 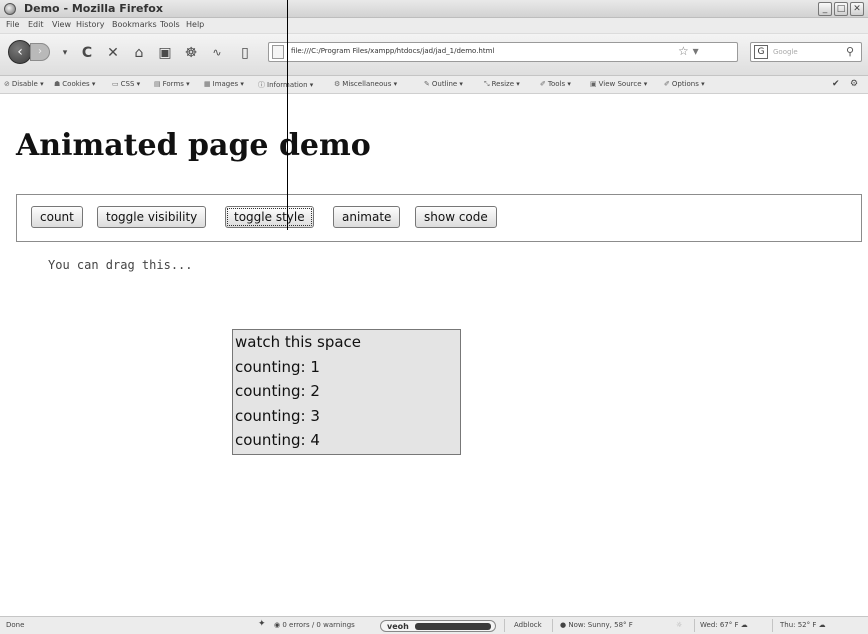 I want to click on counting-line: counting: 4, so click(x=277, y=440).